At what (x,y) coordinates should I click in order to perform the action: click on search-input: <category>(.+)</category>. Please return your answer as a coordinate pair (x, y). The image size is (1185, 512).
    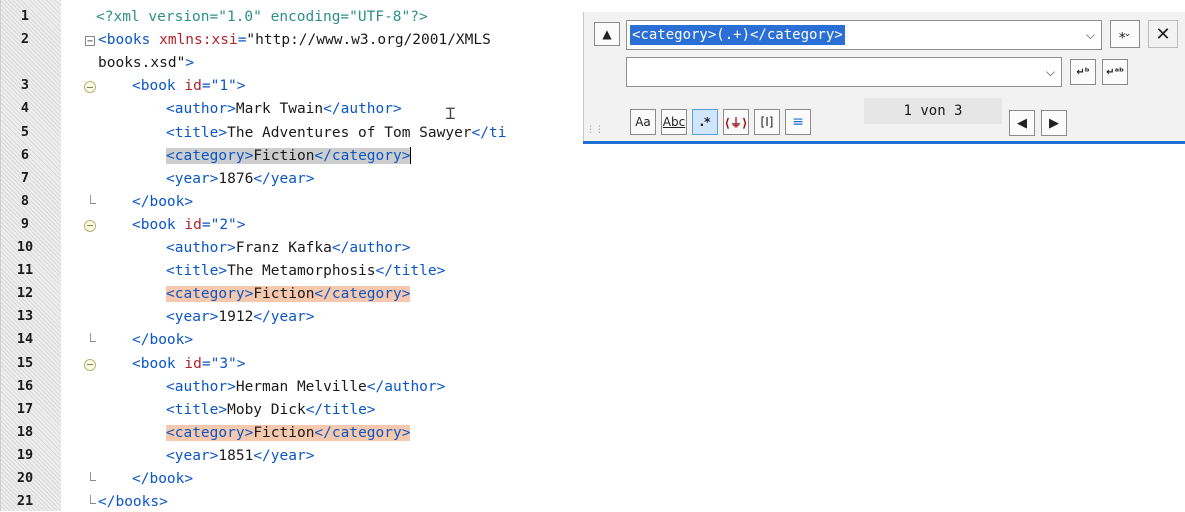
    Looking at the image, I should click on (737, 35).